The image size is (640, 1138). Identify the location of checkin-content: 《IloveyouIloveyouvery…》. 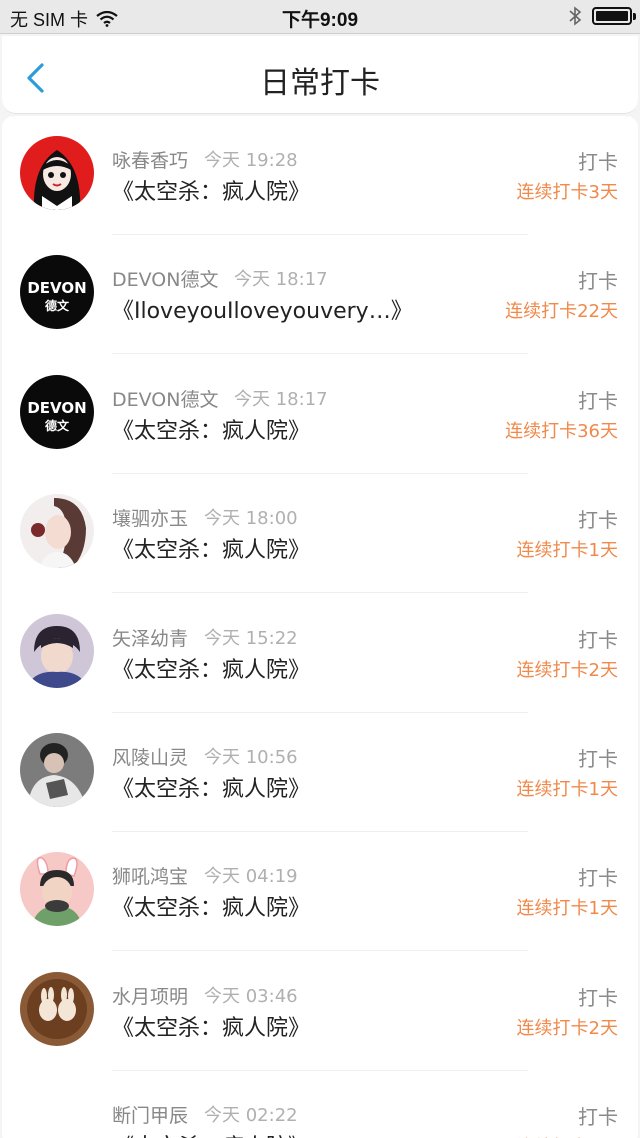
(262, 311).